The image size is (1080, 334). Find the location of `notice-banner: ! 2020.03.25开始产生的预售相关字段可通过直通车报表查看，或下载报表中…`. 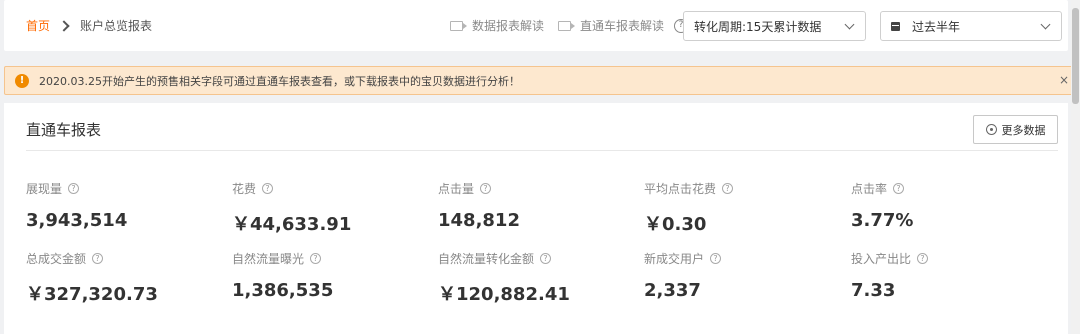

notice-banner: ! 2020.03.25开始产生的预售相关字段可通过直通车报表查看，或下载报表中… is located at coordinates (540, 80).